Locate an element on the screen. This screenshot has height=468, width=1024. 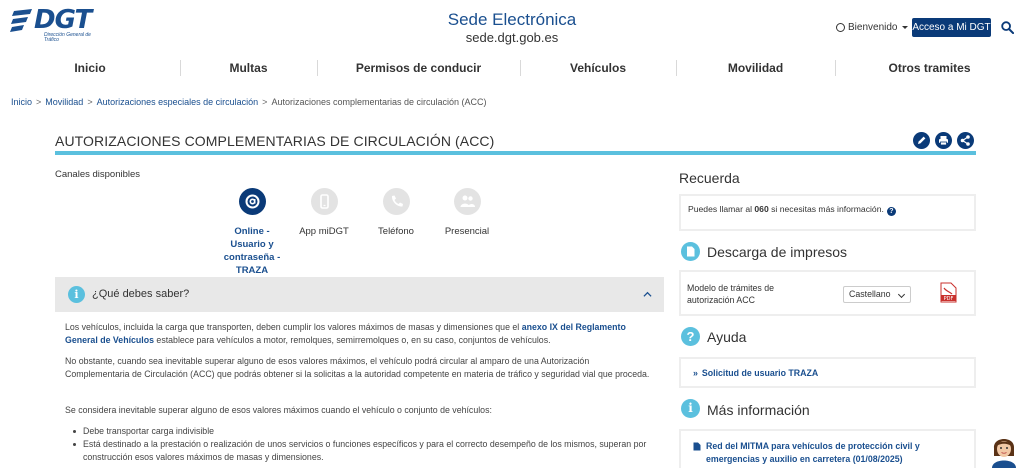
recuerda-text-a: Puedes llamar al is located at coordinates (721, 209).